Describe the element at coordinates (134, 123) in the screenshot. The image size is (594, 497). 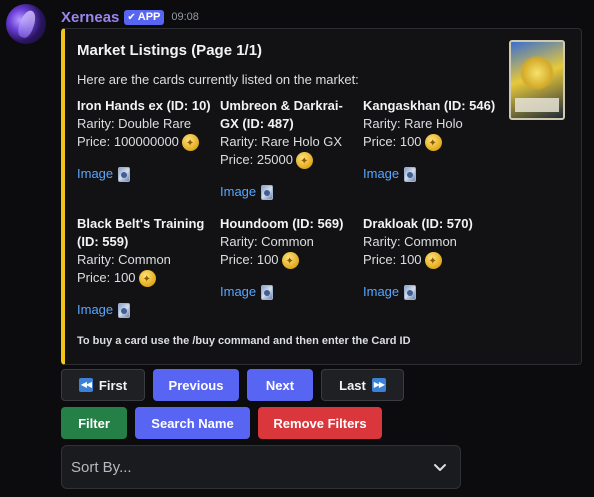
I see `listing-rarity: Rarity: Double Rare` at that location.